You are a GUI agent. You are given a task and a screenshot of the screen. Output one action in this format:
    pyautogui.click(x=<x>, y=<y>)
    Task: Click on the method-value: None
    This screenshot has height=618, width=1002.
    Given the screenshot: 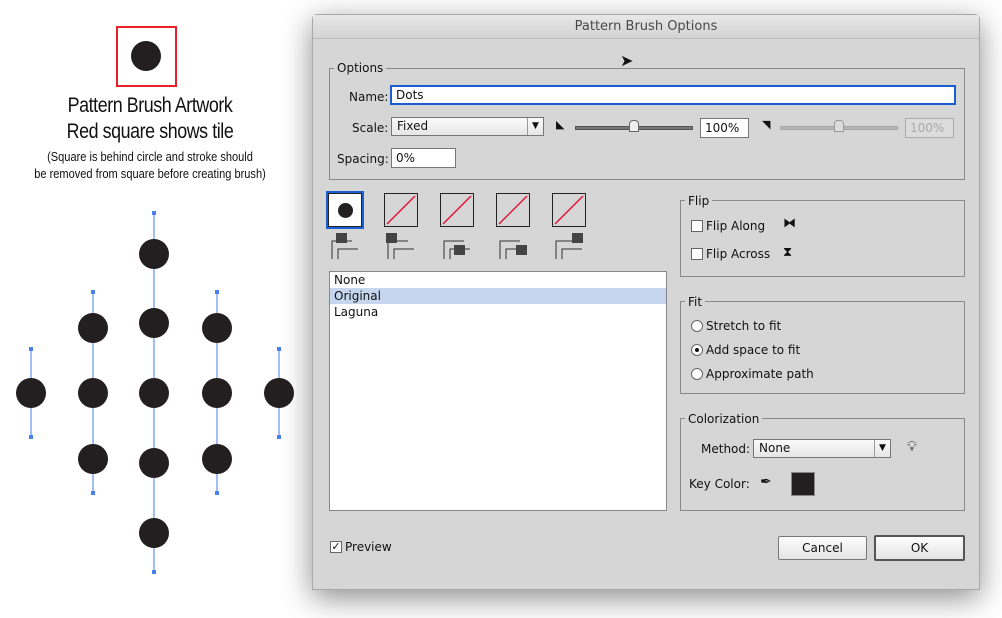 What is the action you would take?
    pyautogui.click(x=775, y=448)
    